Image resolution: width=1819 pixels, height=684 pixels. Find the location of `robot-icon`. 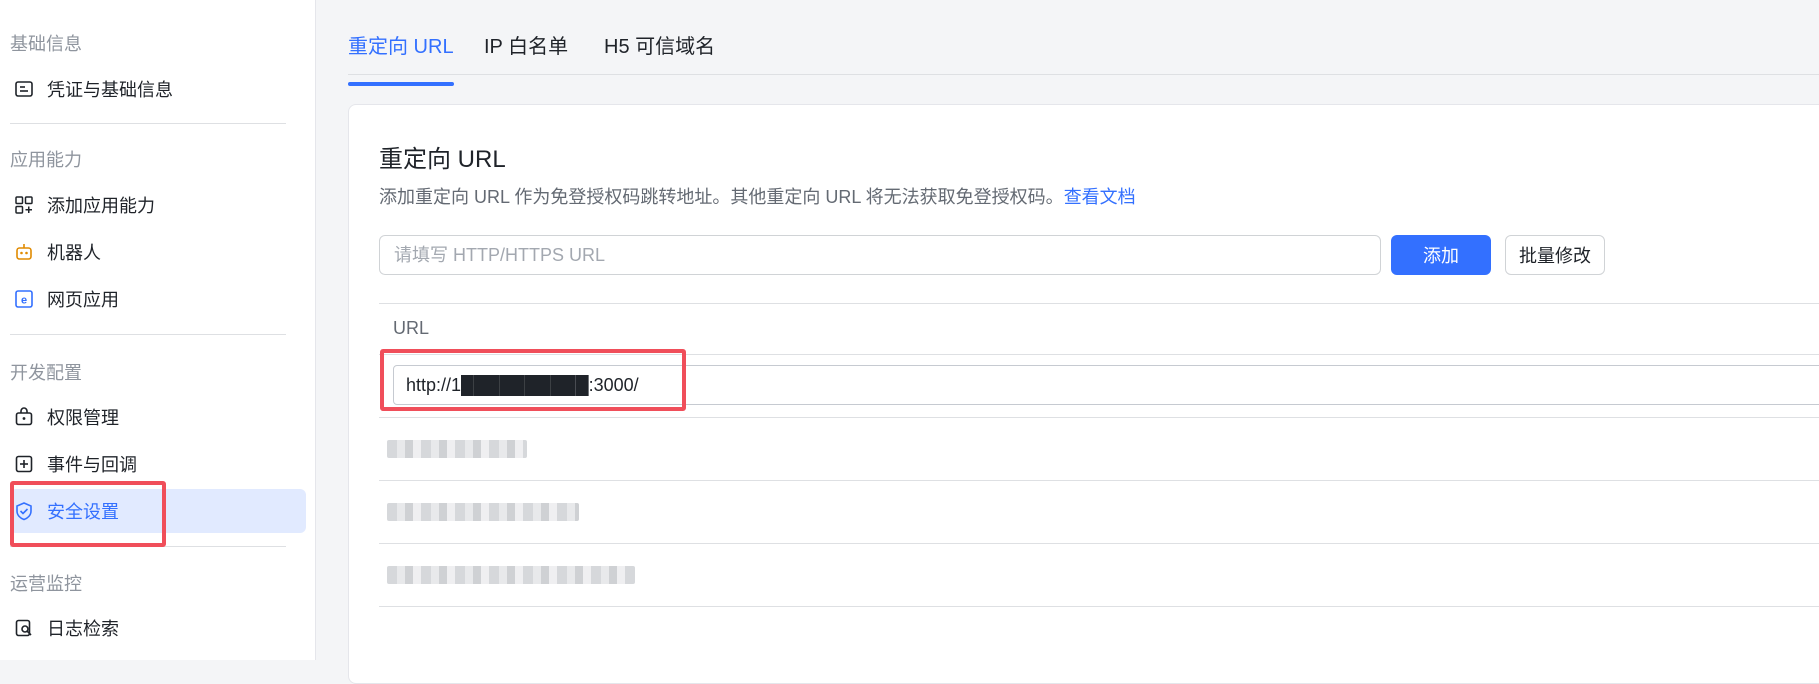

robot-icon is located at coordinates (24, 252).